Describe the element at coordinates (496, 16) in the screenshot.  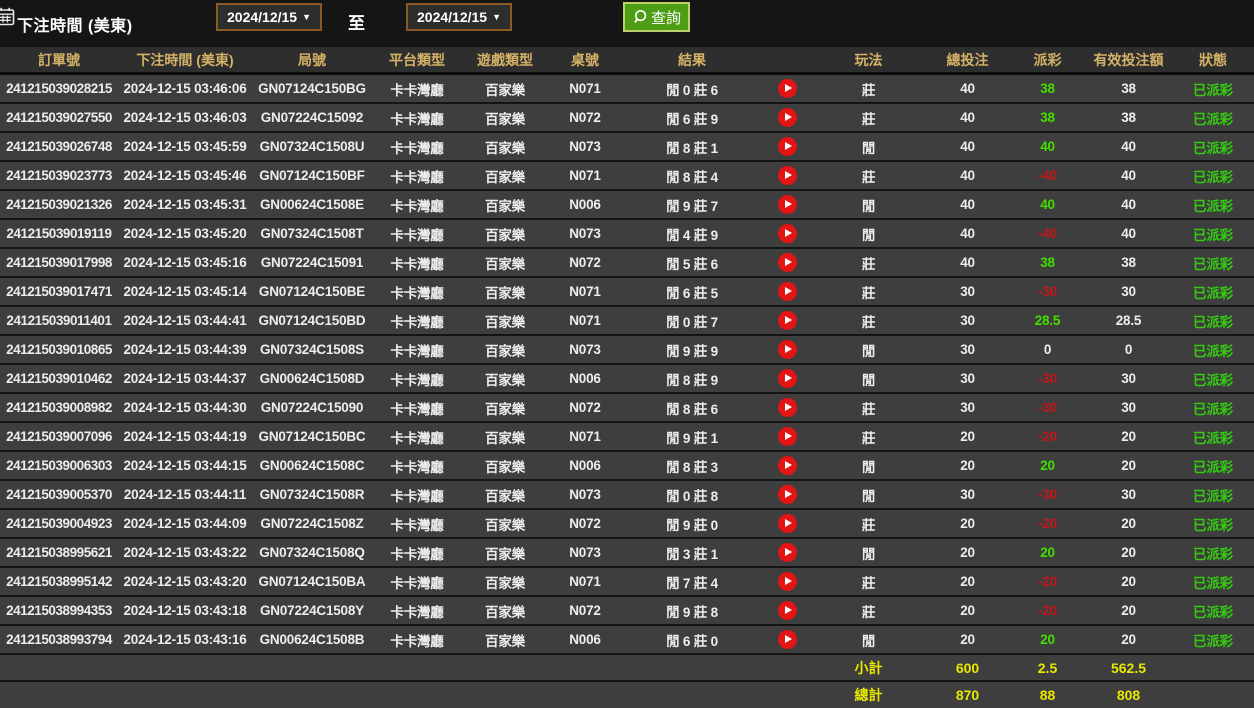
I see `chevron-down-icon: ▼` at that location.